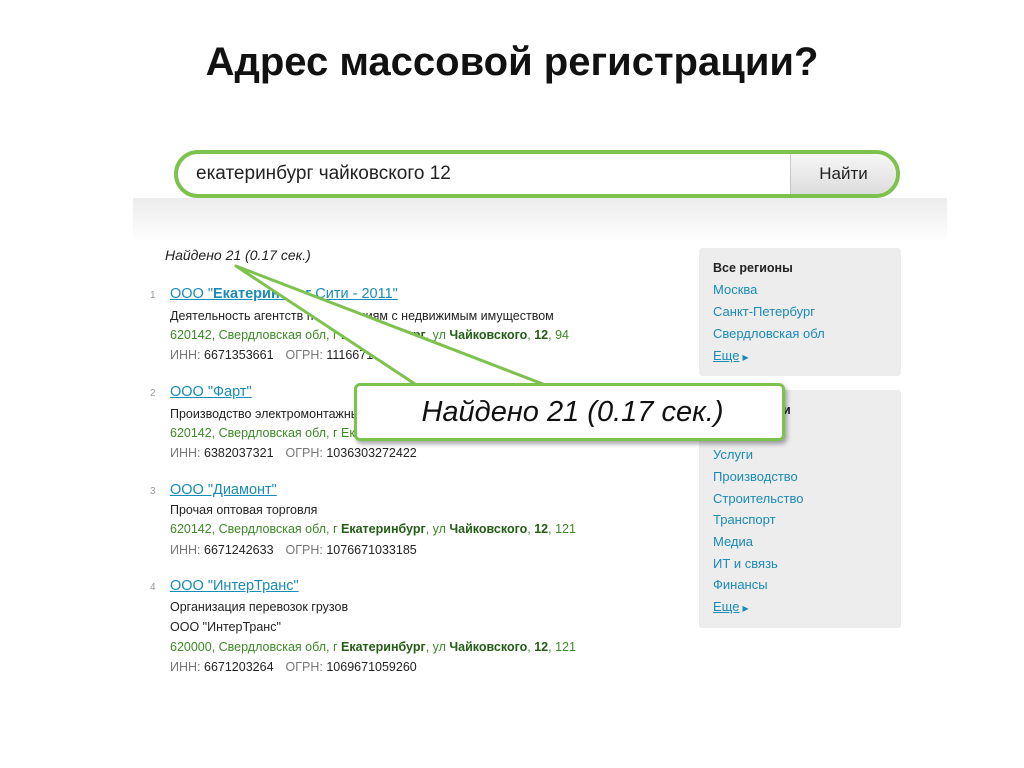  I want to click on result-ids: ИНН: 6671203264 ОГРН: 1069671059260, so click(293, 667).